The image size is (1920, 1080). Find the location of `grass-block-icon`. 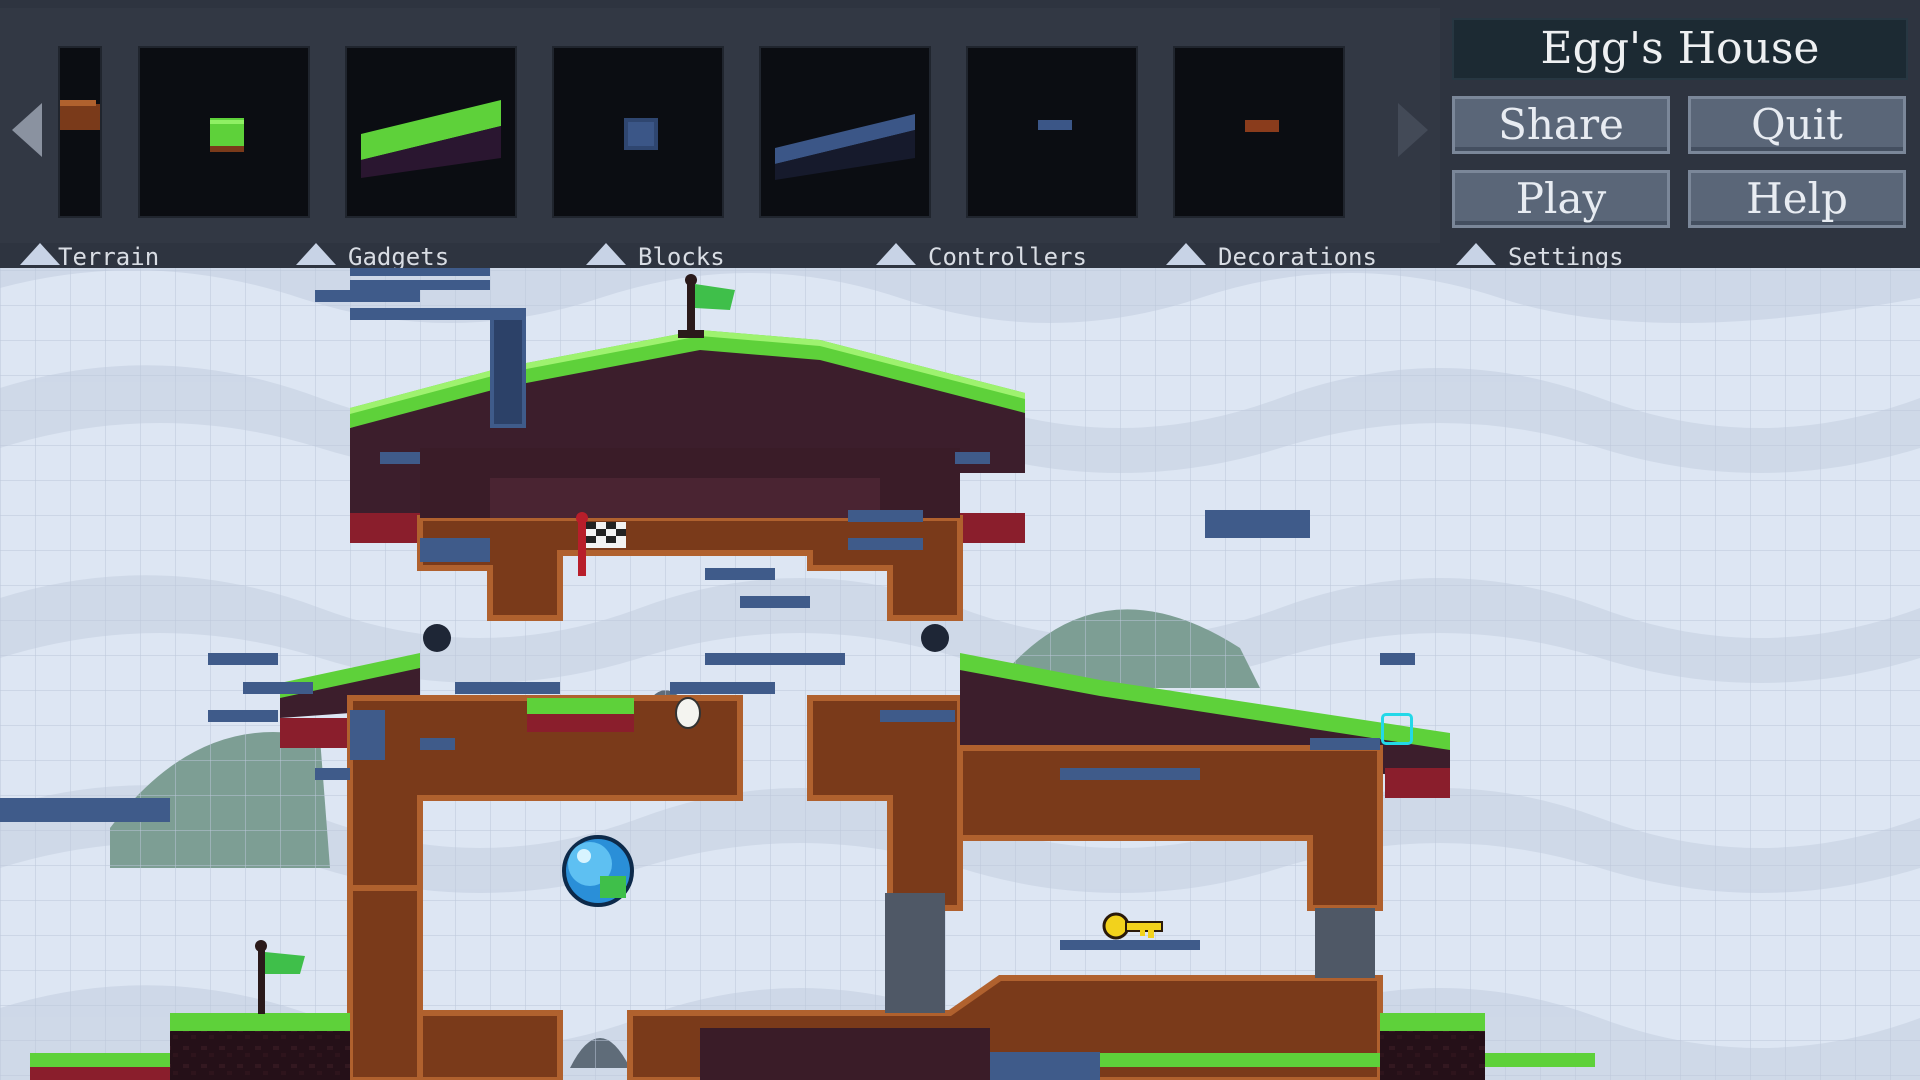

grass-block-icon is located at coordinates (227, 135).